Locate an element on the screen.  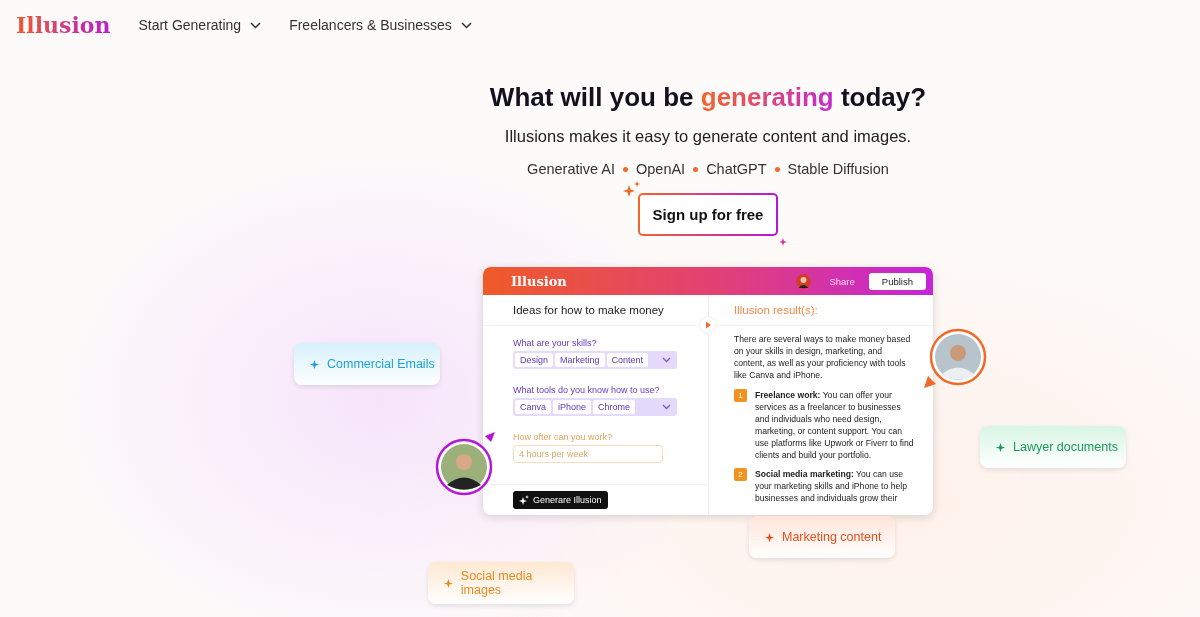
share-link: Share is located at coordinates (842, 281).